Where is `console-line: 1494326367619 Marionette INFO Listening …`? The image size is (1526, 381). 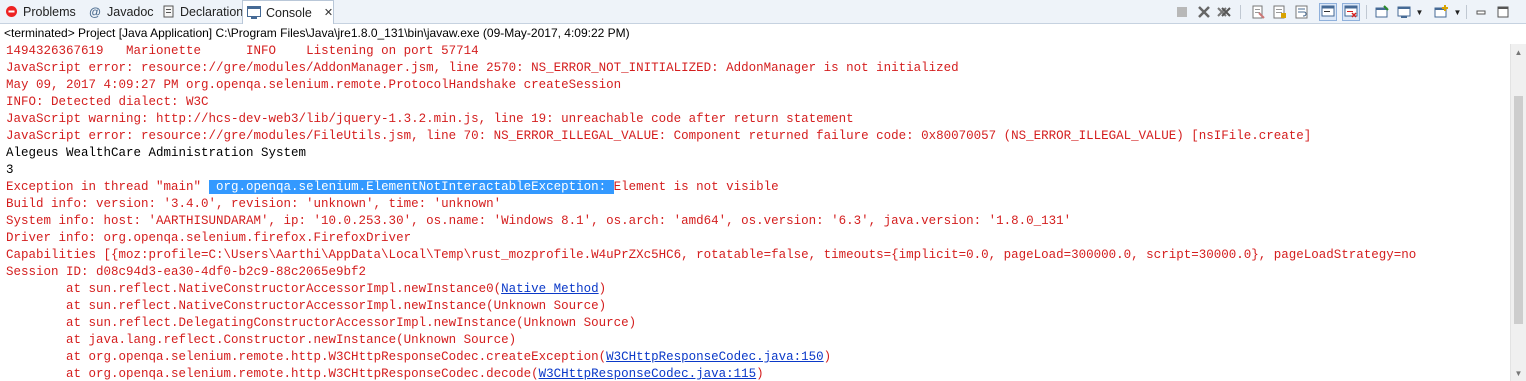
console-line: 1494326367619 Marionette INFO Listening … is located at coordinates (242, 52).